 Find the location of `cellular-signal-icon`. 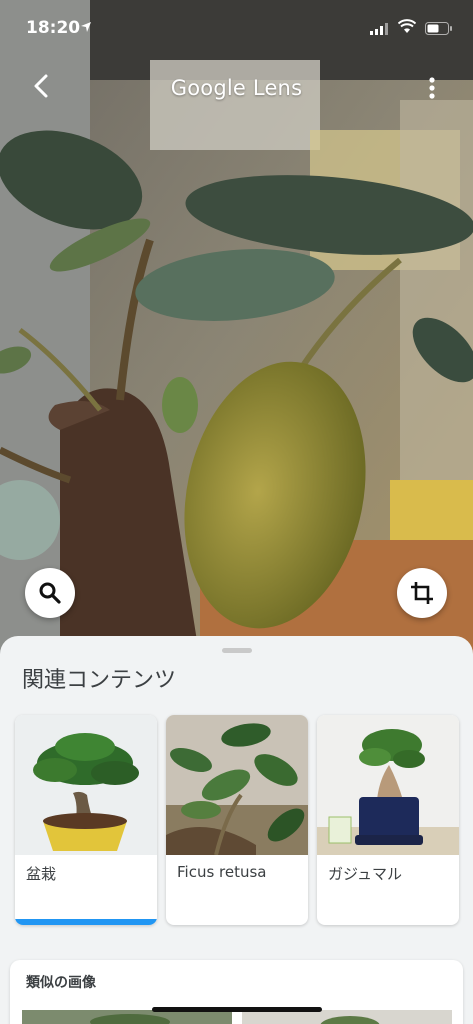

cellular-signal-icon is located at coordinates (380, 31).